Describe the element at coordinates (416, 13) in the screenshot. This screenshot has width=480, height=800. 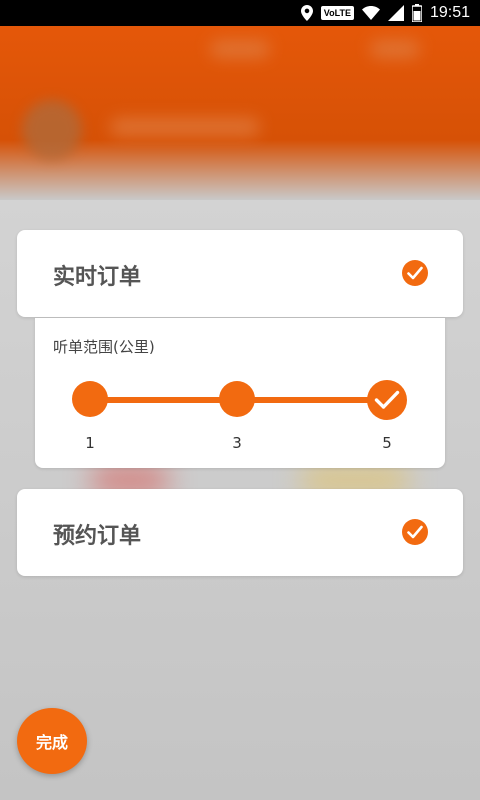
I see `battery-icon` at that location.